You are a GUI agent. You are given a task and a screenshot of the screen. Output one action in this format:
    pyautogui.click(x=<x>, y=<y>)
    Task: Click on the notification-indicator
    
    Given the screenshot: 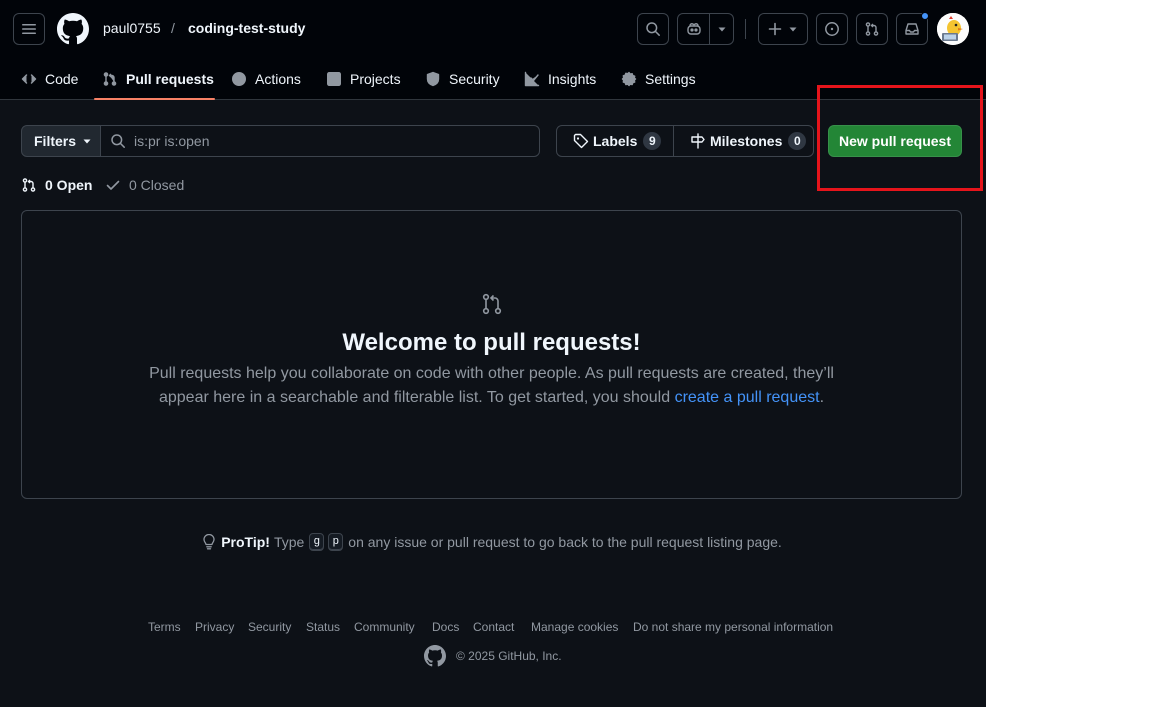 What is the action you would take?
    pyautogui.click(x=925, y=16)
    